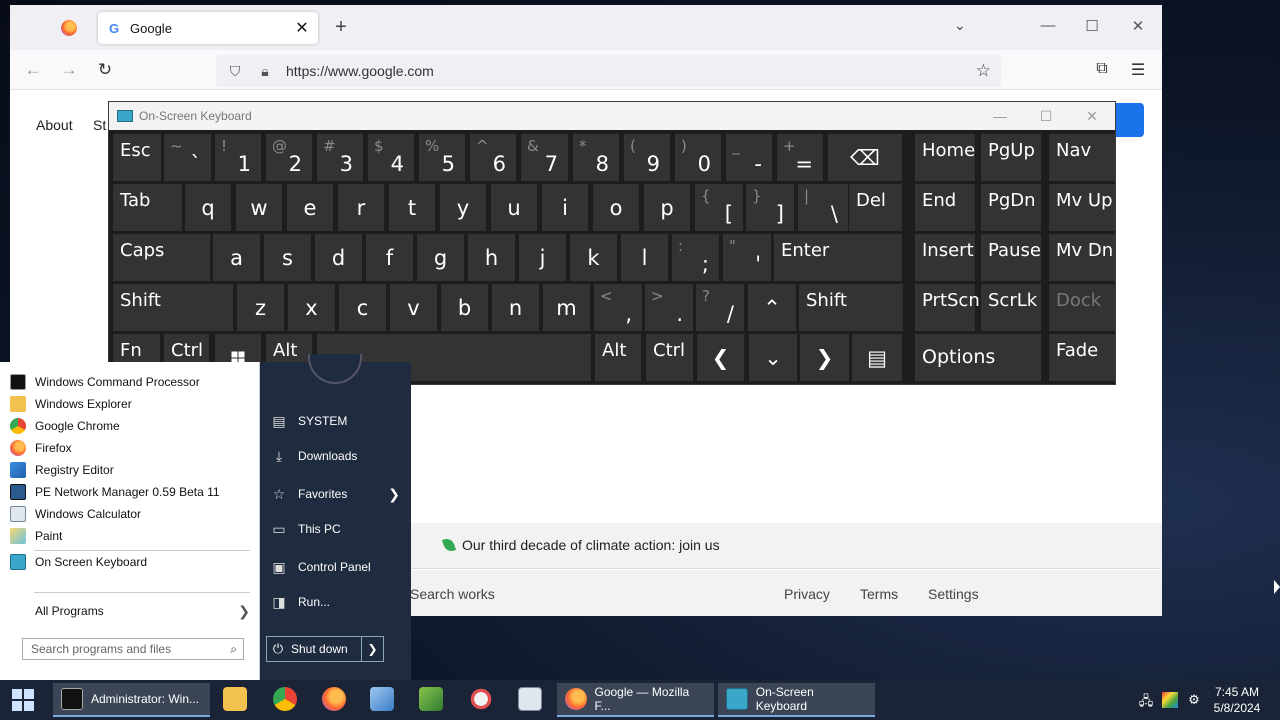 The width and height of the screenshot is (1280, 720). What do you see at coordinates (596, 157) in the screenshot?
I see `key-8: * 8` at bounding box center [596, 157].